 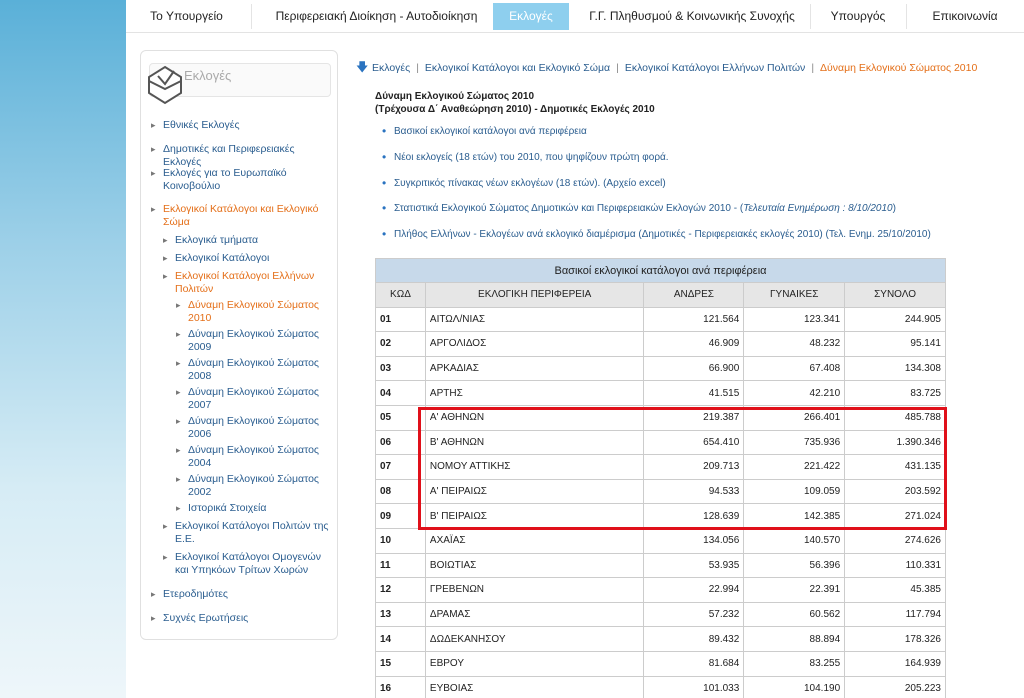 What do you see at coordinates (894, 208) in the screenshot?
I see `link-text-suffix: )` at bounding box center [894, 208].